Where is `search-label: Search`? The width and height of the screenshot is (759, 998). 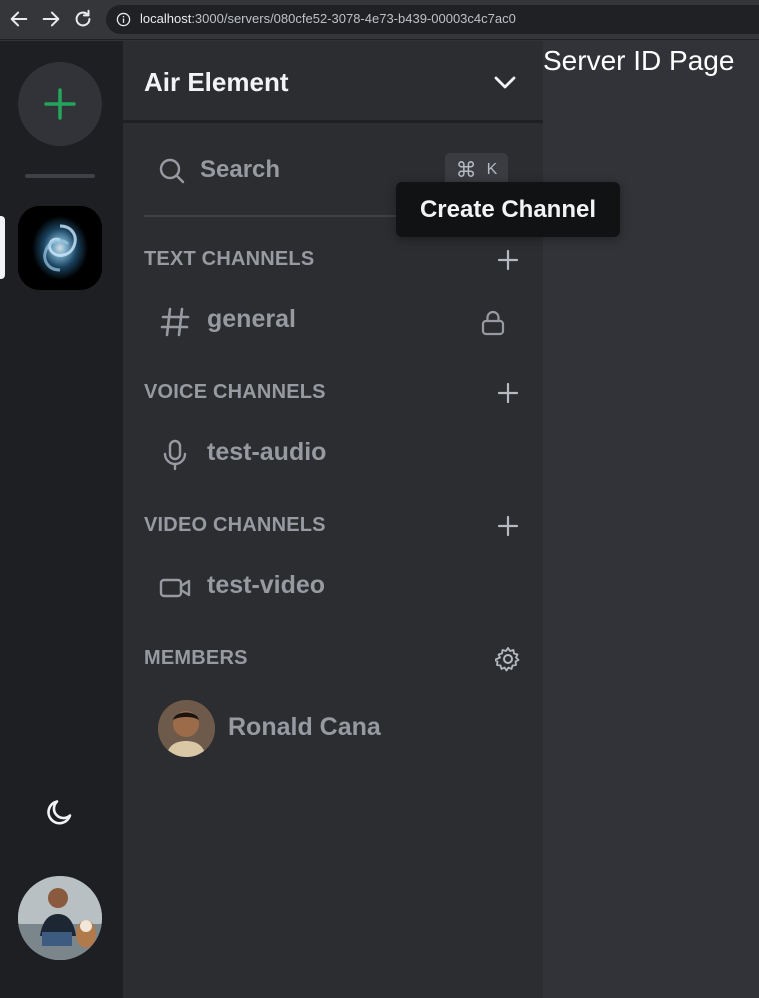 search-label: Search is located at coordinates (240, 169).